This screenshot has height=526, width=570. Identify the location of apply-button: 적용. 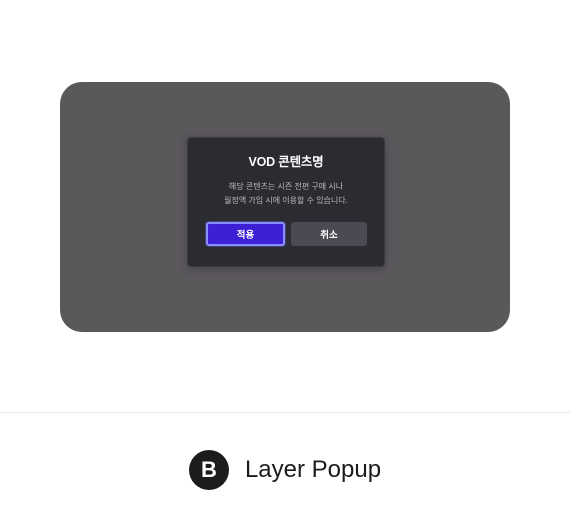
(245, 234).